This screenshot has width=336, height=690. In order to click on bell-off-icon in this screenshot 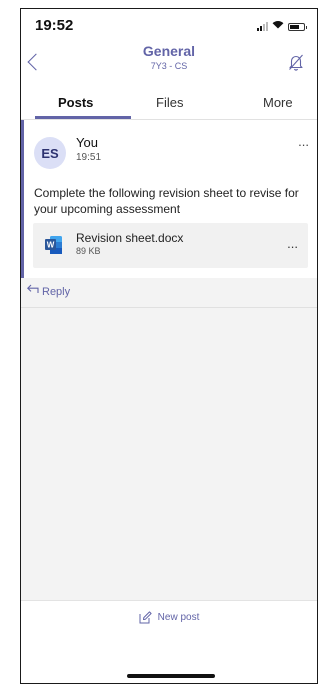, I will do `click(296, 62)`.